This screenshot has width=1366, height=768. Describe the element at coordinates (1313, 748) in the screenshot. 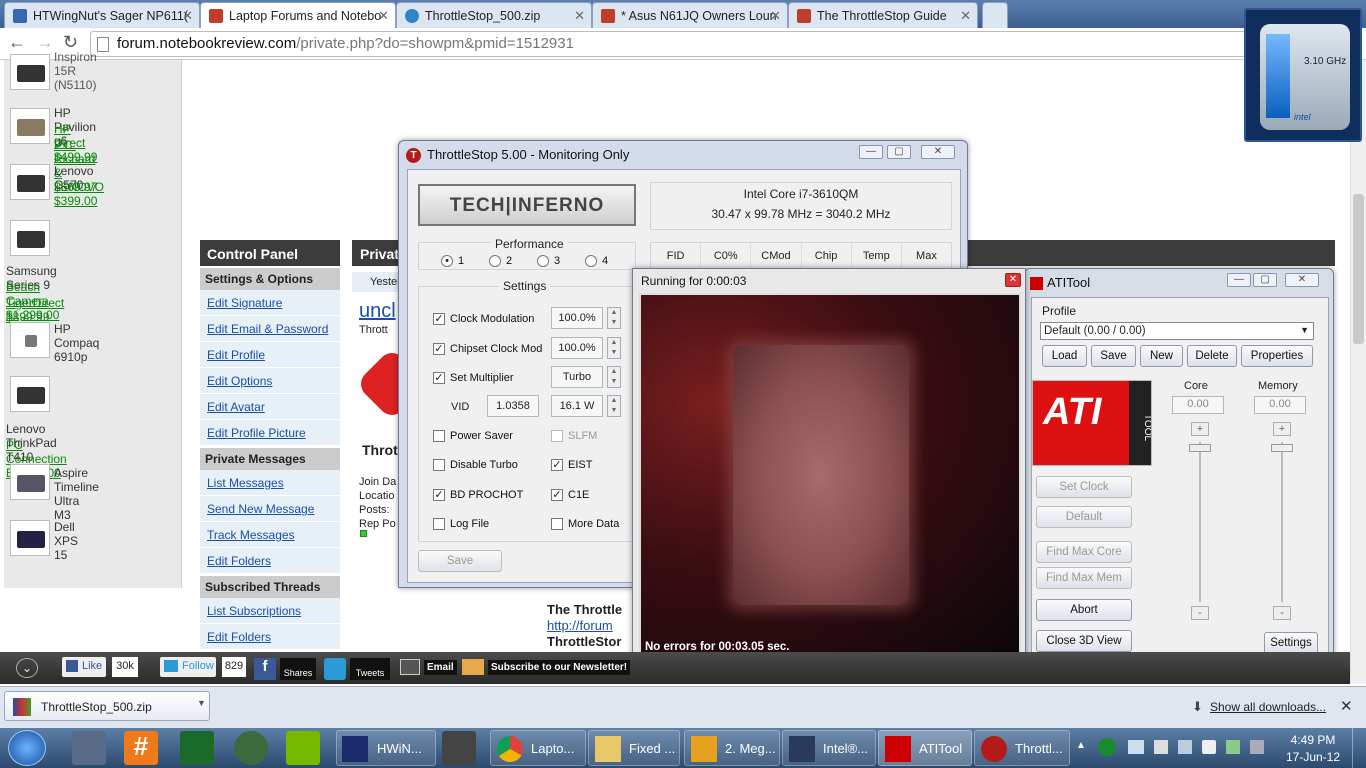

I see `clock: 4:49 PM 17-Jun-12` at that location.